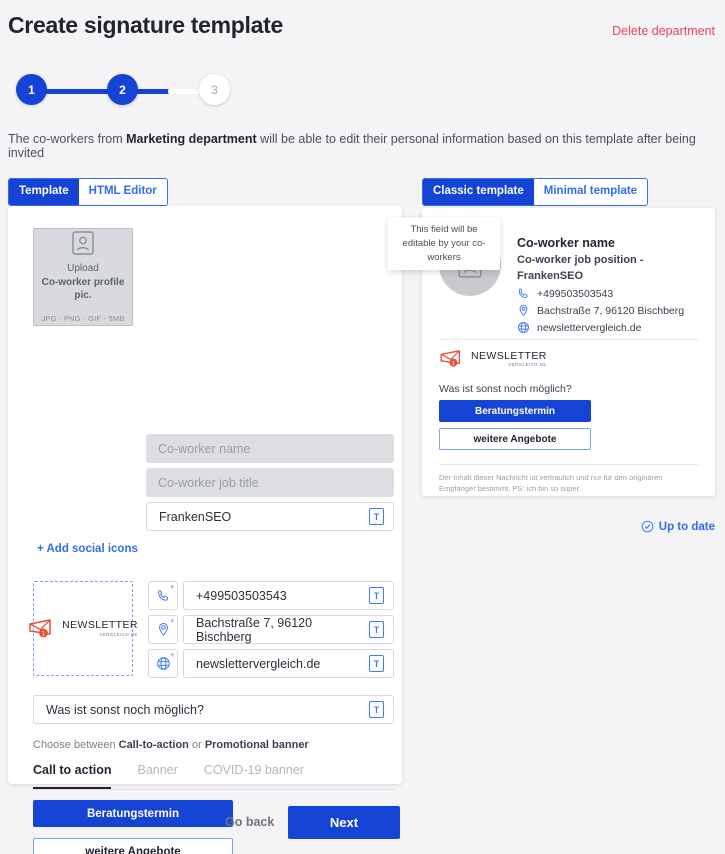 Image resolution: width=725 pixels, height=854 pixels. Describe the element at coordinates (87, 549) in the screenshot. I see `add-social-icons-link: + Add social icons` at that location.